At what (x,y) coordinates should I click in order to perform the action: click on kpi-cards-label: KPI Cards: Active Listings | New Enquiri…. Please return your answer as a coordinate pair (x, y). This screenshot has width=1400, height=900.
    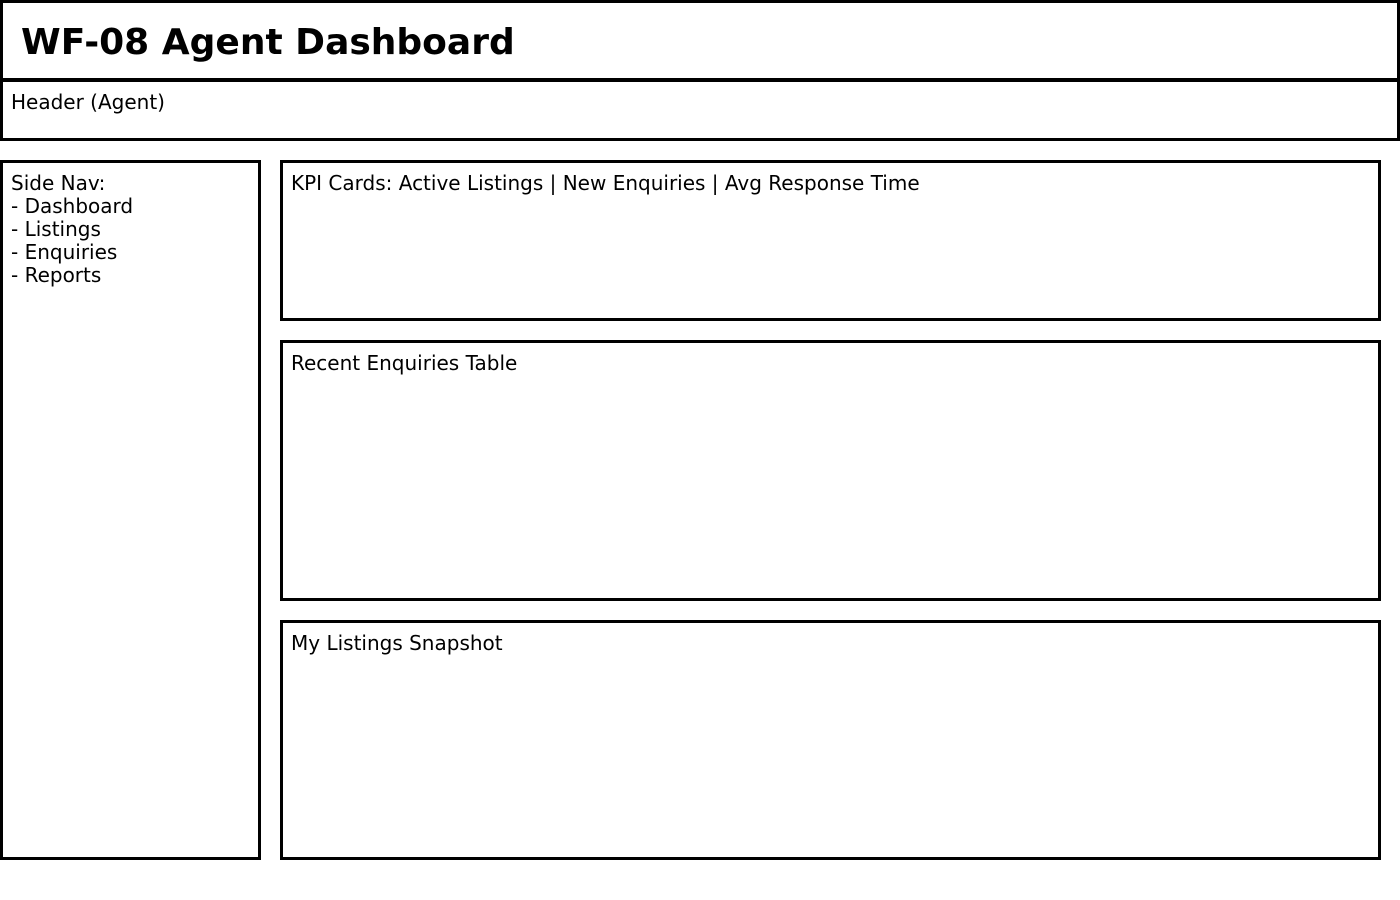
    Looking at the image, I should click on (605, 183).